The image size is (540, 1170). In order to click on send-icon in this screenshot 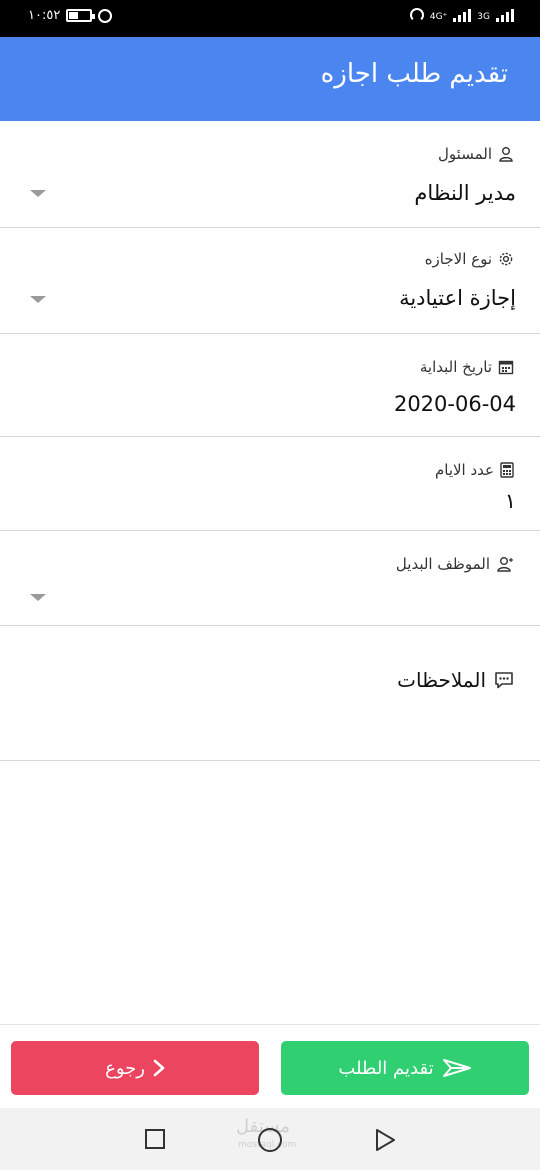, I will do `click(456, 1068)`.